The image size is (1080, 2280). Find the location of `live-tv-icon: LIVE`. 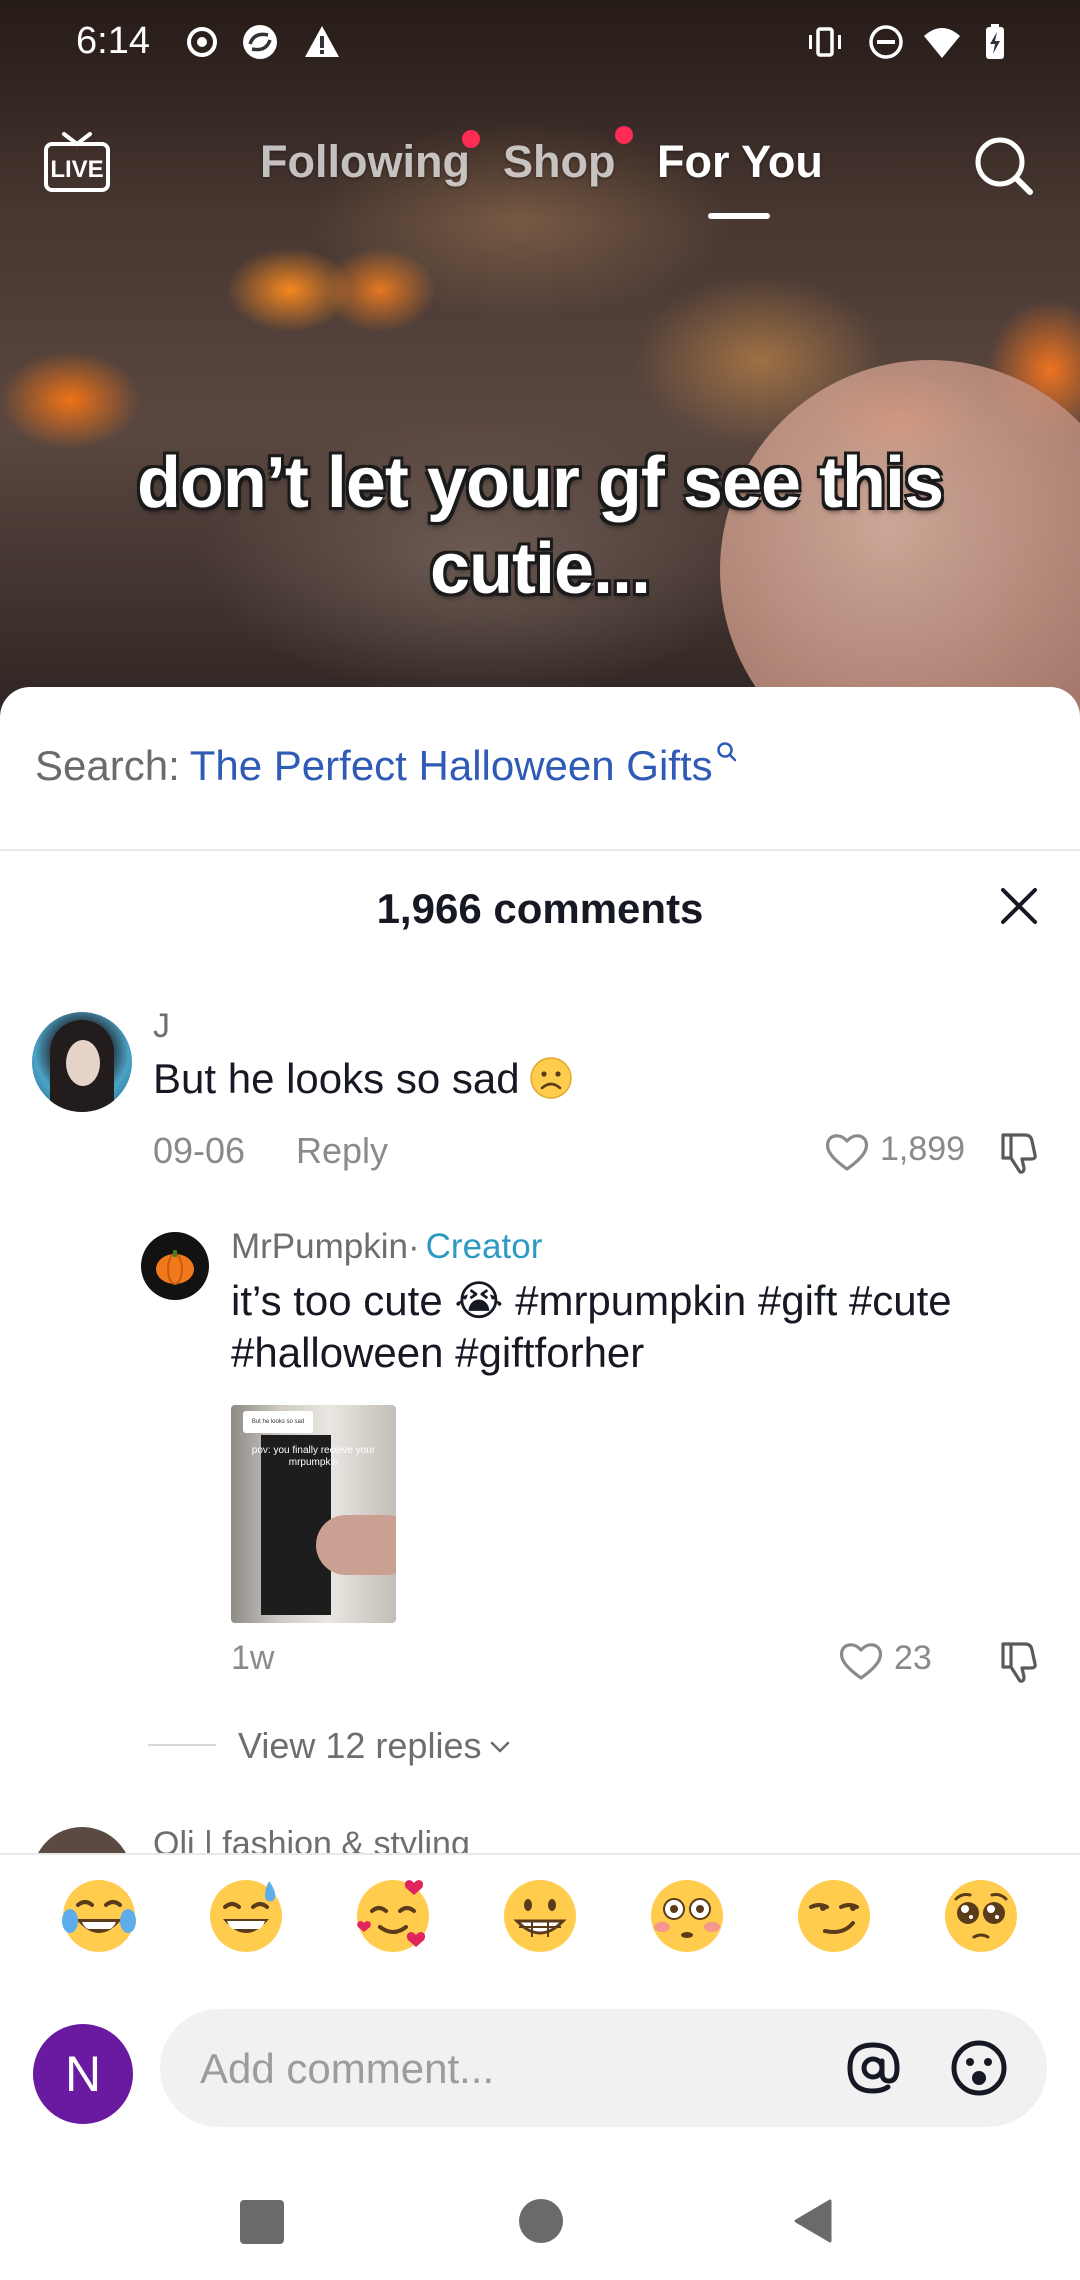

live-tv-icon: LIVE is located at coordinates (77, 163).